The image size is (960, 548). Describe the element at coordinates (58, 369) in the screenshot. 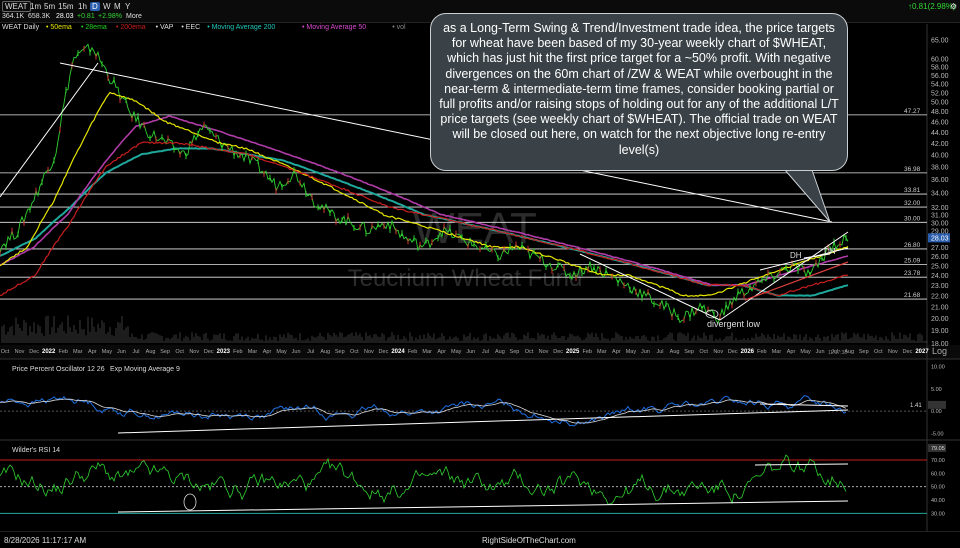

I see `ppo-legend: Price Percent Oscillator 12 26` at that location.